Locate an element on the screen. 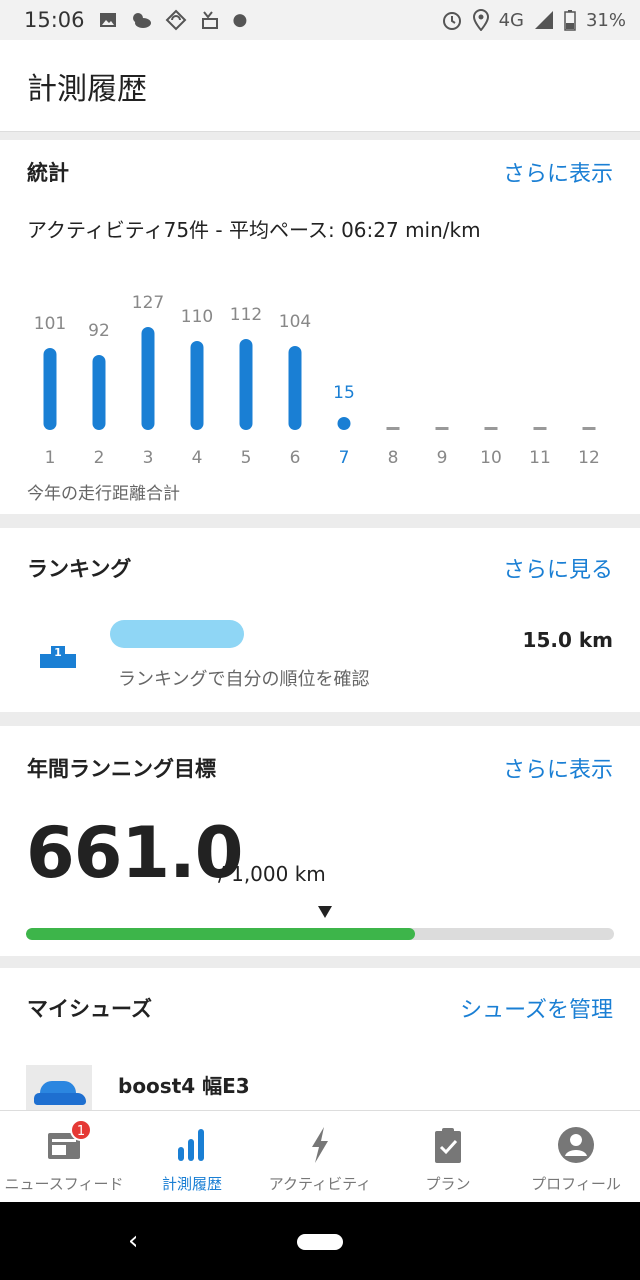 The image size is (640, 1280). my-shoes-card: マイシューズ シューズを管理 boost4 幅E3 is located at coordinates (320, 1040).